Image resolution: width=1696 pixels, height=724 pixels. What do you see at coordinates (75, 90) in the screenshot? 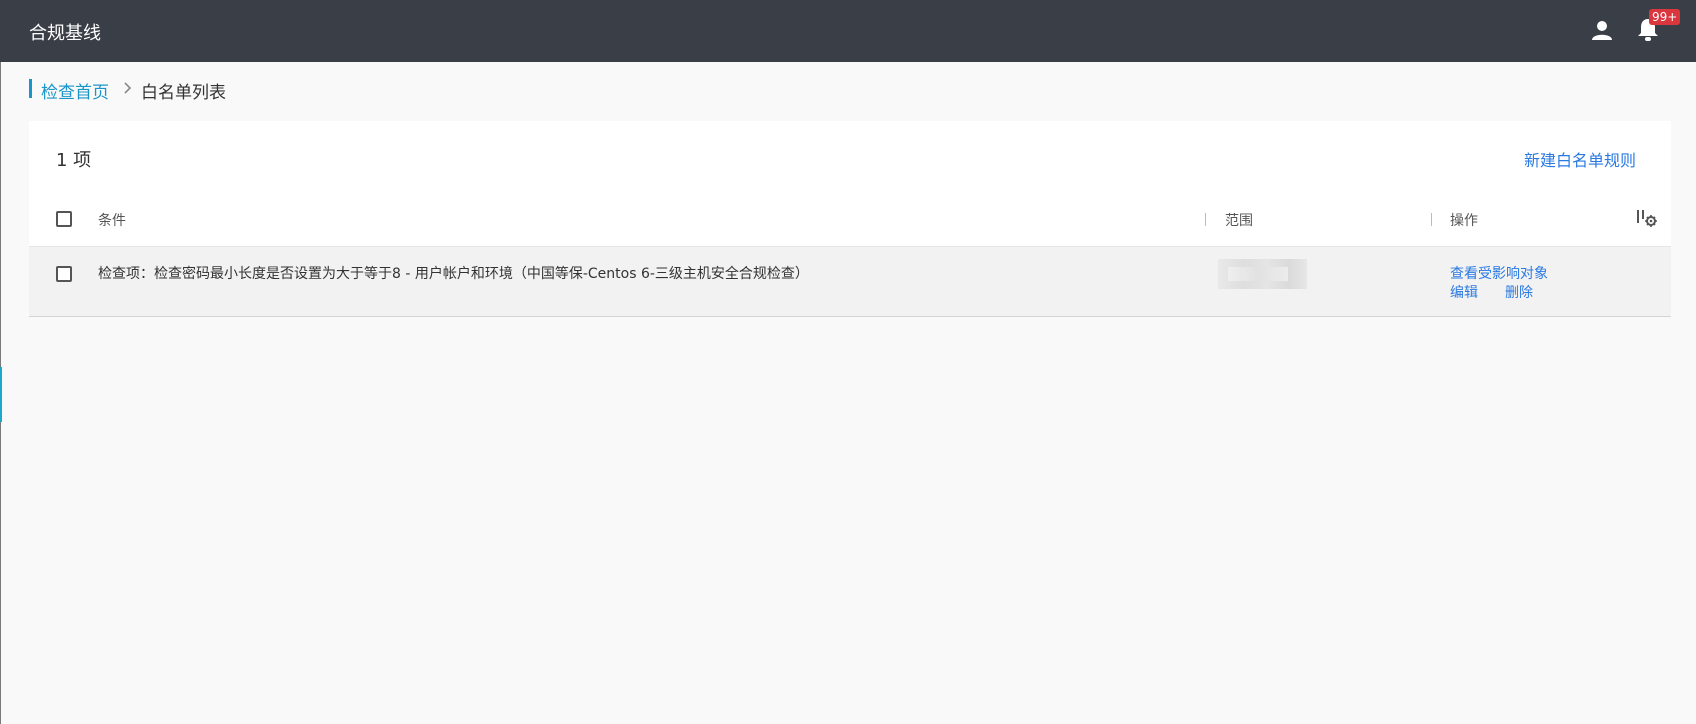
I see `breadcrumb-home-link: 检查首页` at bounding box center [75, 90].